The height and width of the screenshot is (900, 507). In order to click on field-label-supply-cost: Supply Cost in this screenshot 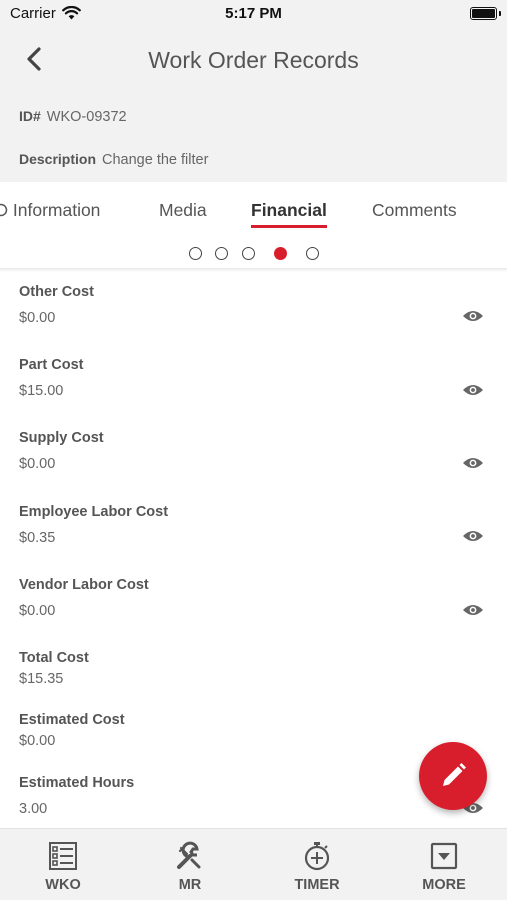, I will do `click(61, 438)`.